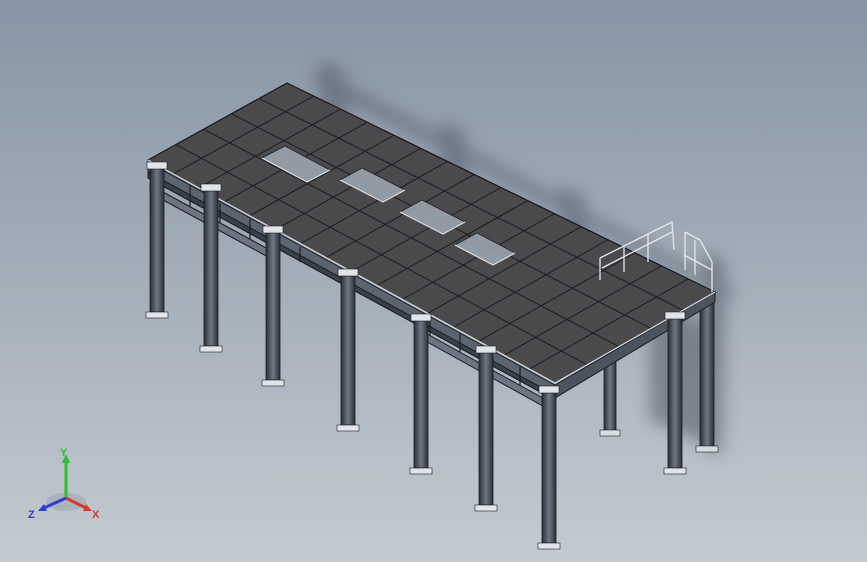 The width and height of the screenshot is (867, 562). What do you see at coordinates (96, 515) in the screenshot?
I see `x-axis-label: X` at bounding box center [96, 515].